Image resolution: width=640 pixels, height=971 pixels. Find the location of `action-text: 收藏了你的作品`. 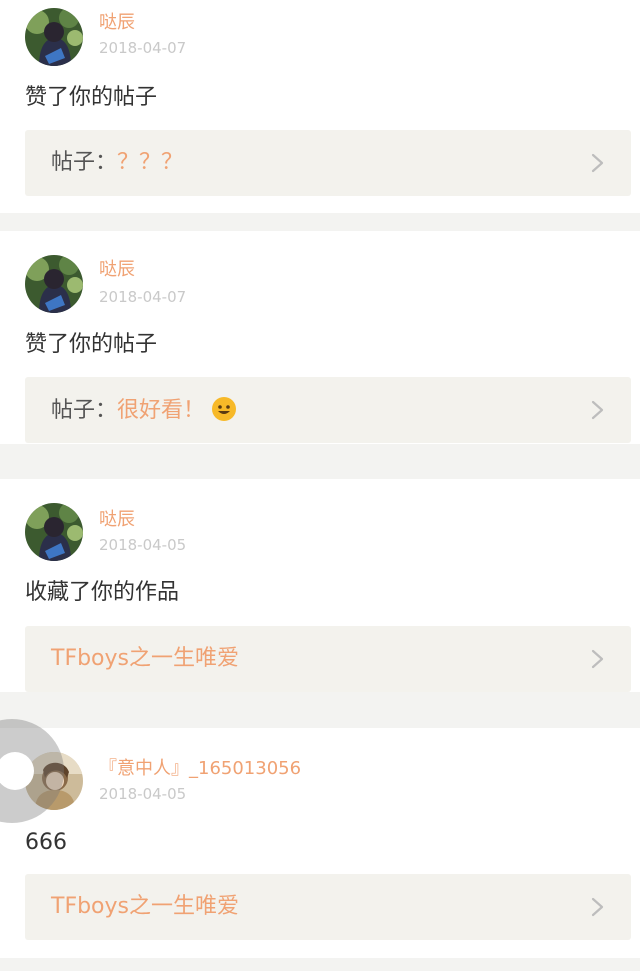

action-text: 收藏了你的作品 is located at coordinates (102, 592).